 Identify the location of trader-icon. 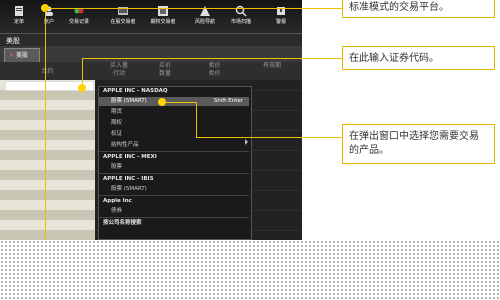
(123, 11).